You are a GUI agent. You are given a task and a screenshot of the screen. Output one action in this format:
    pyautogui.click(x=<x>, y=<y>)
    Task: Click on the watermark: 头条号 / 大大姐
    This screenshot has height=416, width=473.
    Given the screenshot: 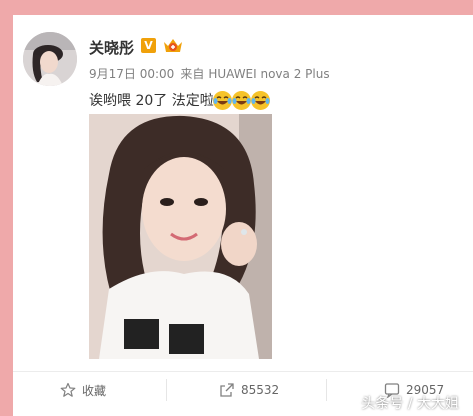 What is the action you would take?
    pyautogui.click(x=410, y=404)
    